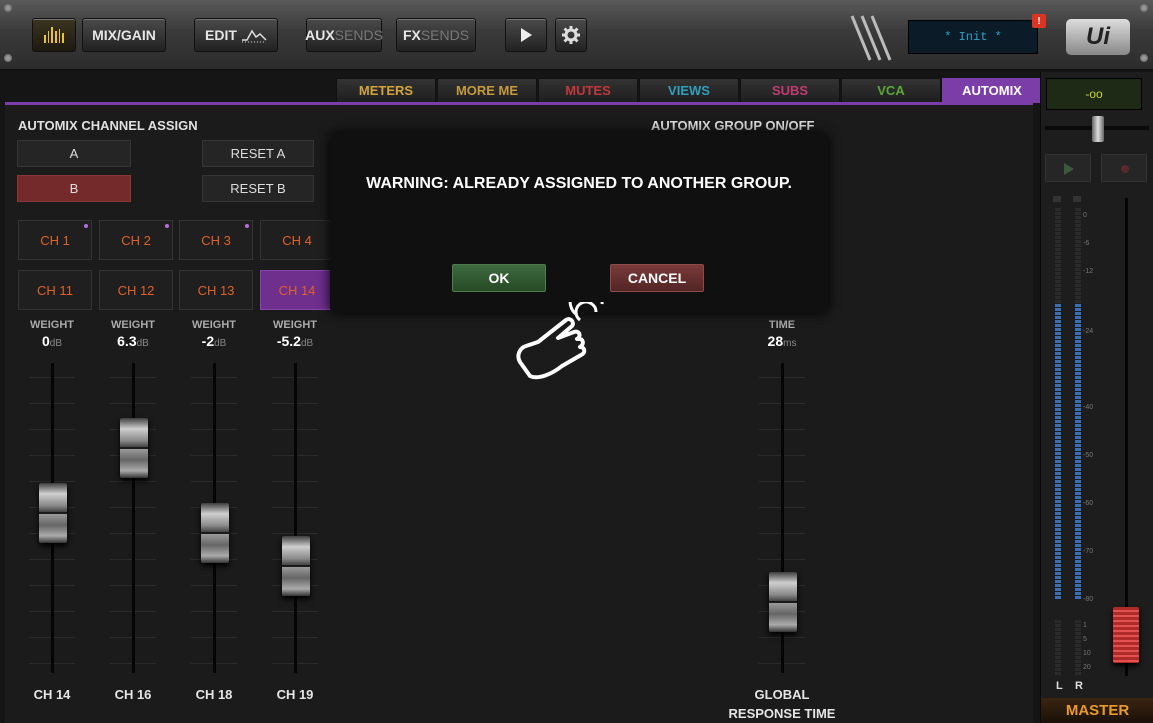 The image size is (1153, 723). What do you see at coordinates (247, 226) in the screenshot?
I see `assigned-dot` at bounding box center [247, 226].